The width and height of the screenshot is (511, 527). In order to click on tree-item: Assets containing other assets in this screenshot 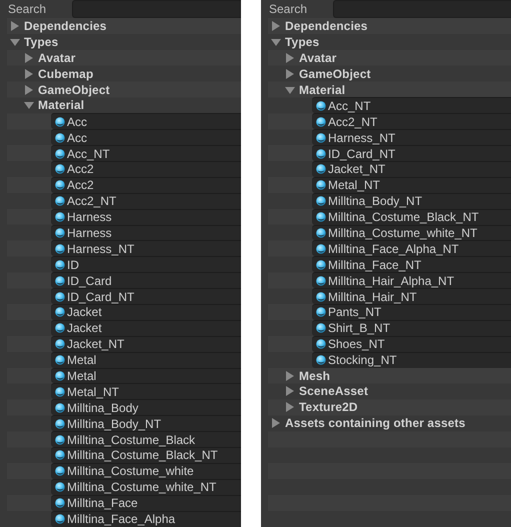, I will do `click(375, 423)`.